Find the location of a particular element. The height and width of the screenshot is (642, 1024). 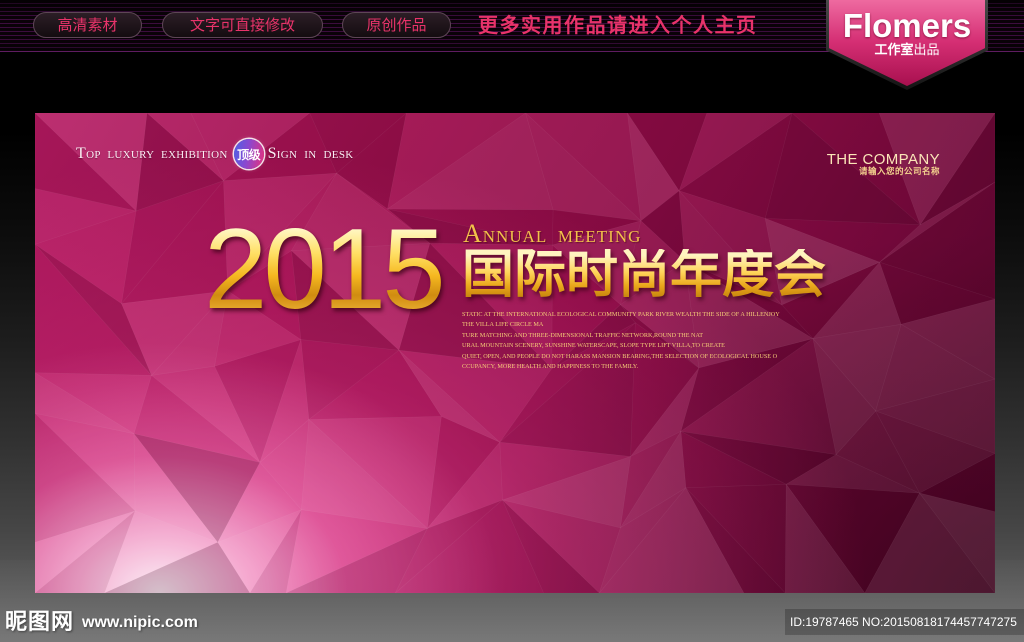

studio-badge-body: Flomers 工作室出品 is located at coordinates (907, 43).